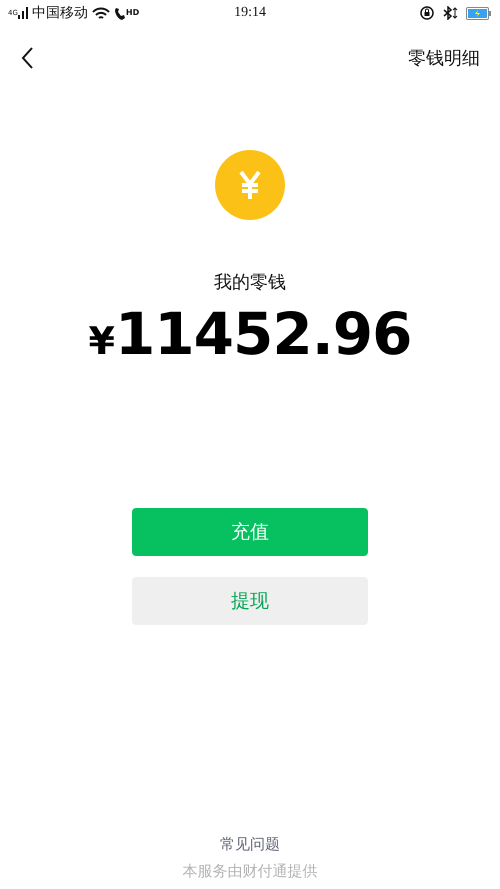 The image size is (500, 889). I want to click on bluetooth-icon, so click(450, 13).